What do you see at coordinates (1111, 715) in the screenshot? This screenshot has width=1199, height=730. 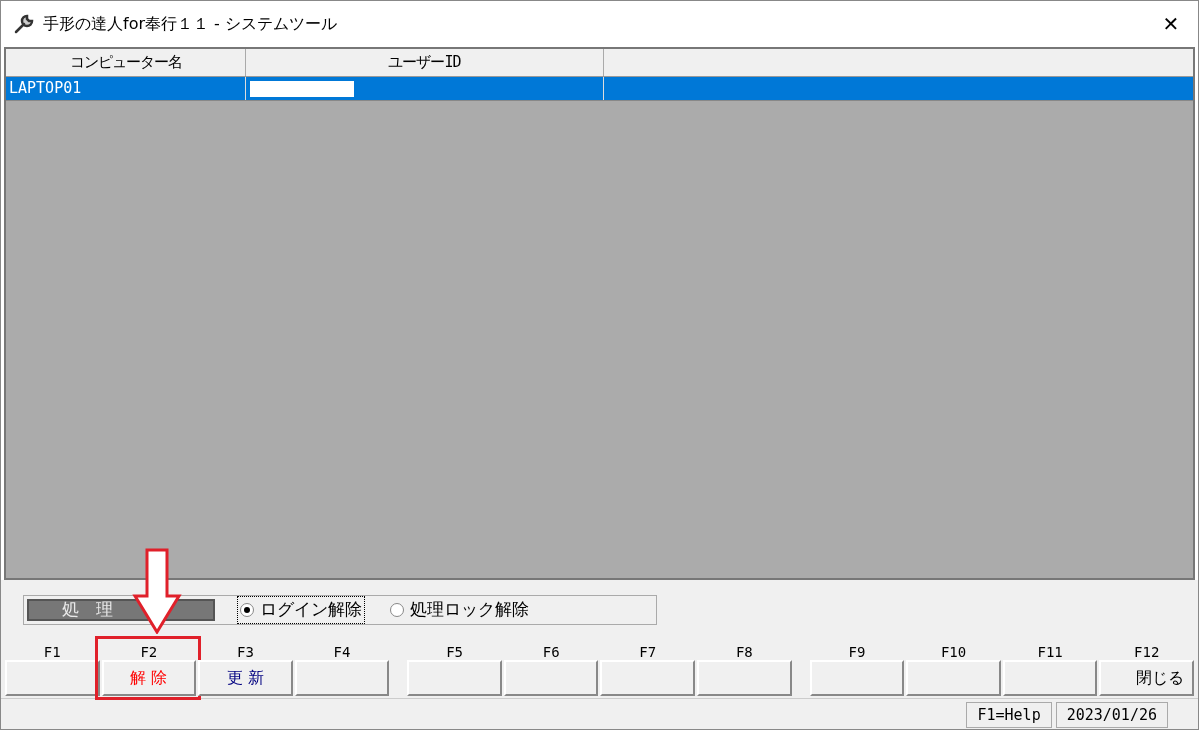 I see `status-field: 2023/01/26` at bounding box center [1111, 715].